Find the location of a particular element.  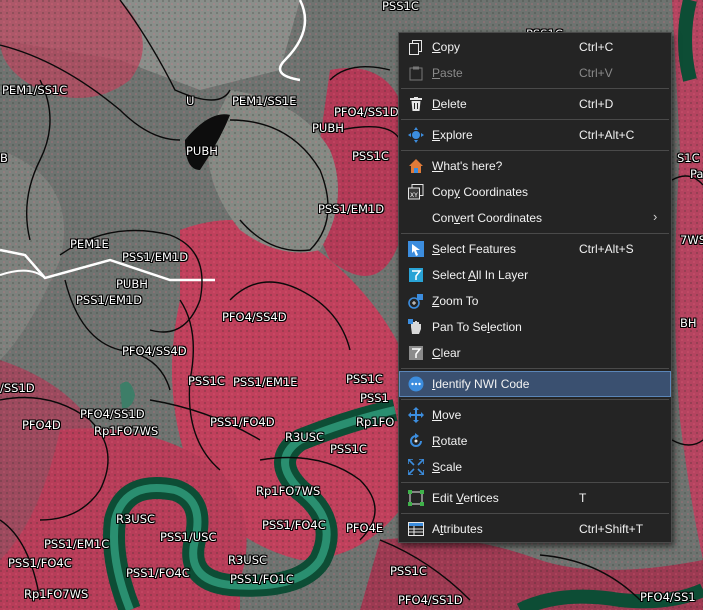

menu-item-identify-nwi-code: Identify NWI Code is located at coordinates (535, 384).